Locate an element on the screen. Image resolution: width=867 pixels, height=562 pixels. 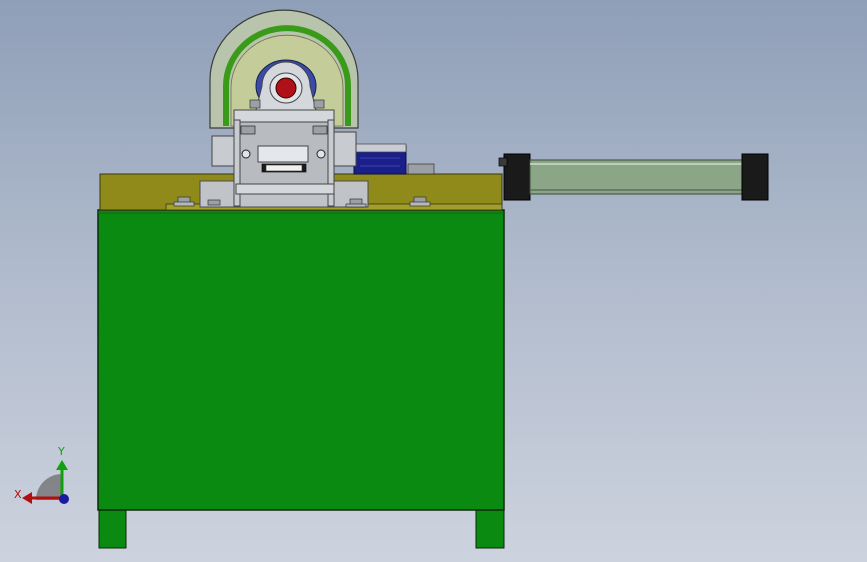
triad-plane-quadrant is located at coordinates (49, 487).